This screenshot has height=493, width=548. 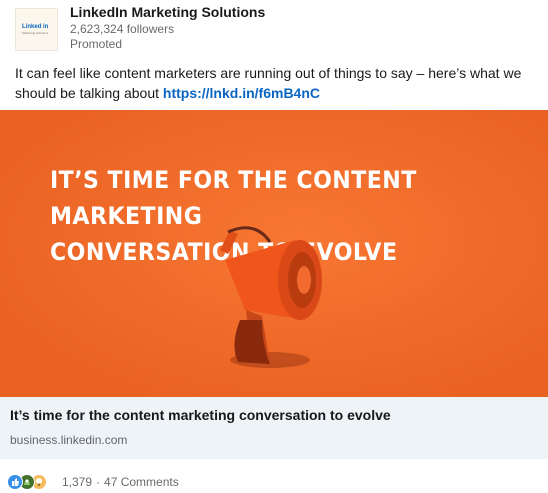 What do you see at coordinates (69, 440) in the screenshot?
I see `link-domain: business.linkedin.com` at bounding box center [69, 440].